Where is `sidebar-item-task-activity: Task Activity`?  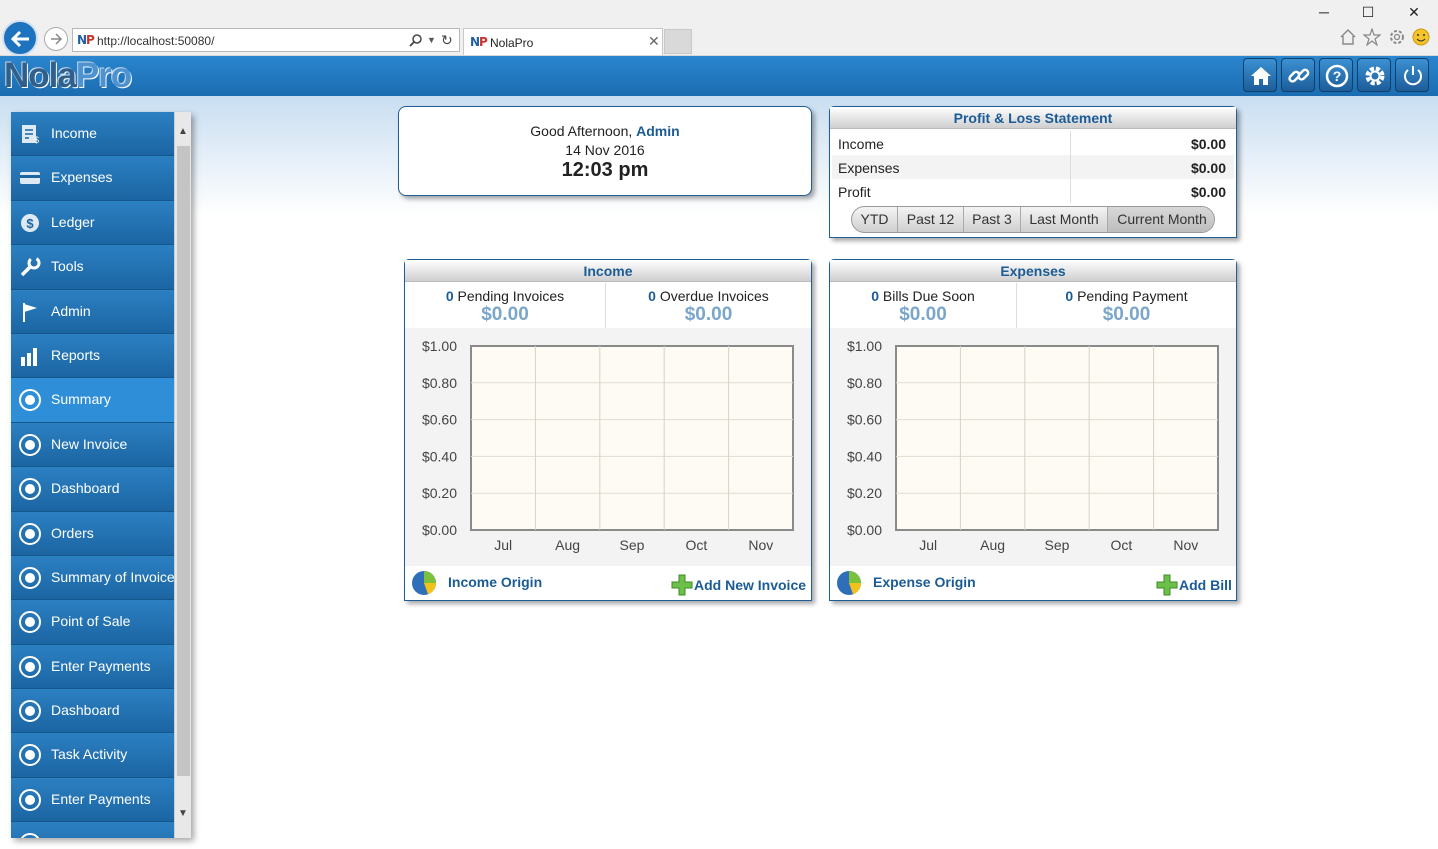 sidebar-item-task-activity: Task Activity is located at coordinates (92, 755).